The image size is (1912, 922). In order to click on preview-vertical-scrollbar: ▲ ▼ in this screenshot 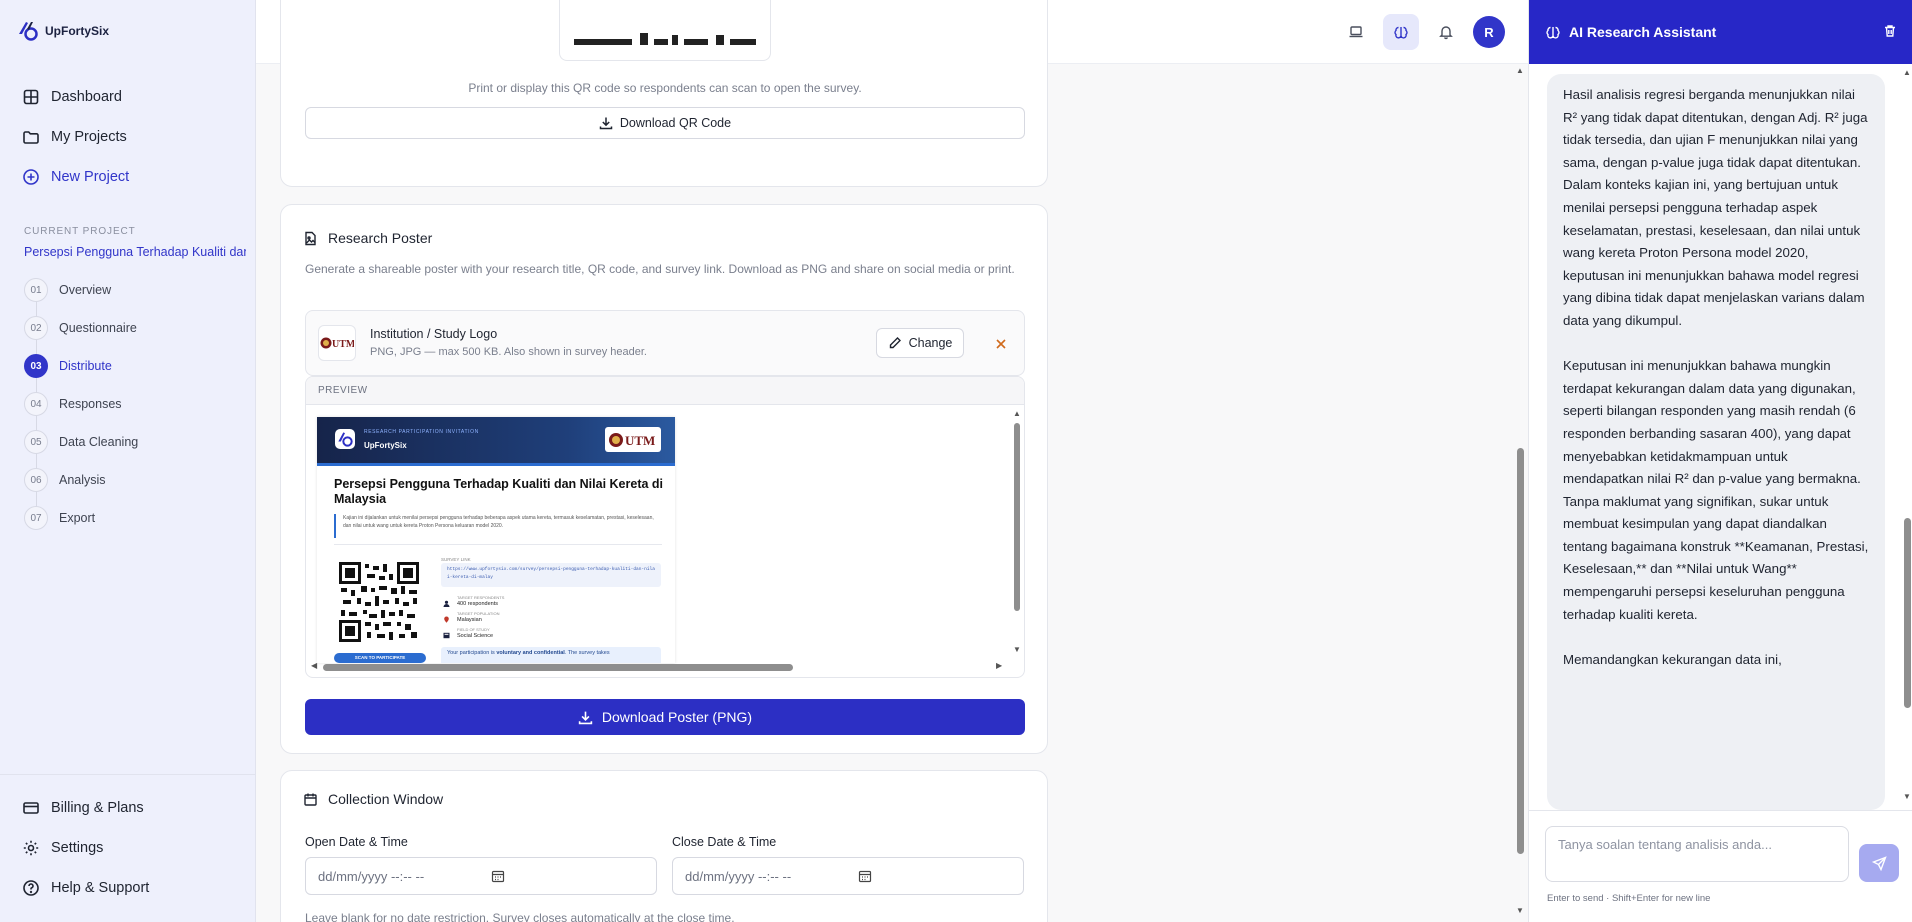, I will do `click(1017, 533)`.